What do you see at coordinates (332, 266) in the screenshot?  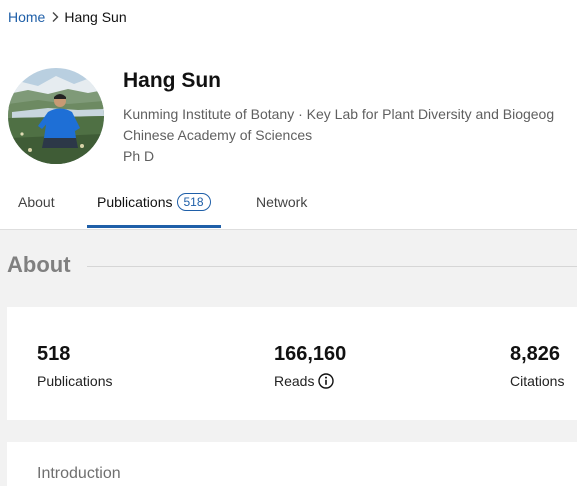 I see `section-divider` at bounding box center [332, 266].